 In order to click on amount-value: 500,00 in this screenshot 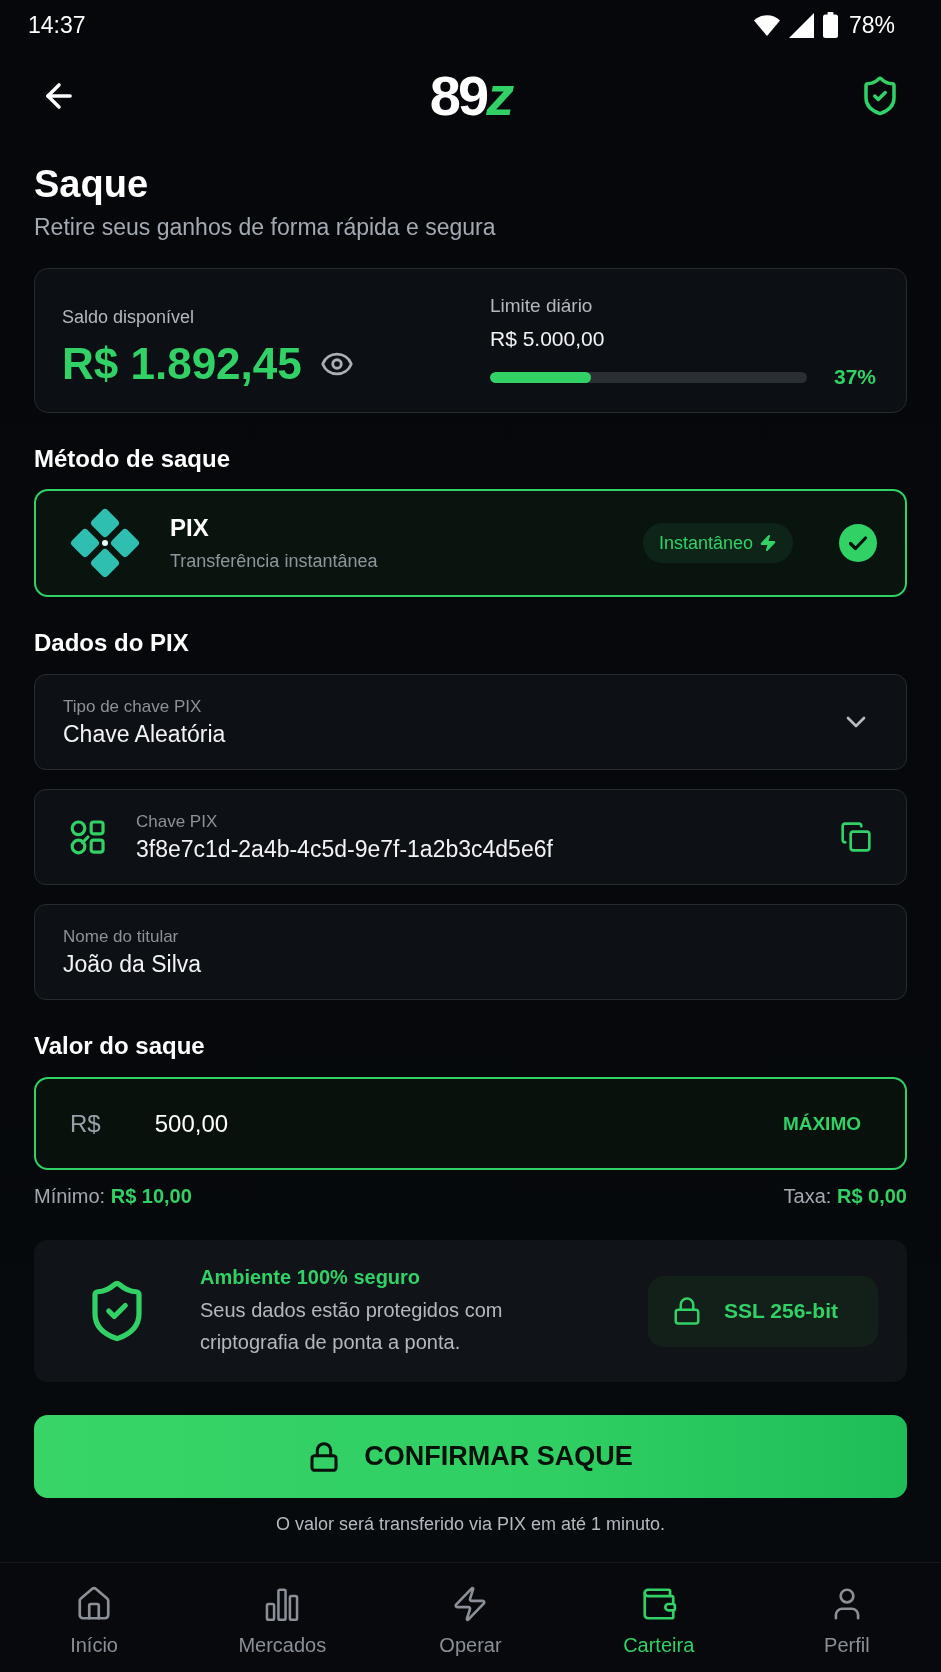, I will do `click(192, 1123)`.